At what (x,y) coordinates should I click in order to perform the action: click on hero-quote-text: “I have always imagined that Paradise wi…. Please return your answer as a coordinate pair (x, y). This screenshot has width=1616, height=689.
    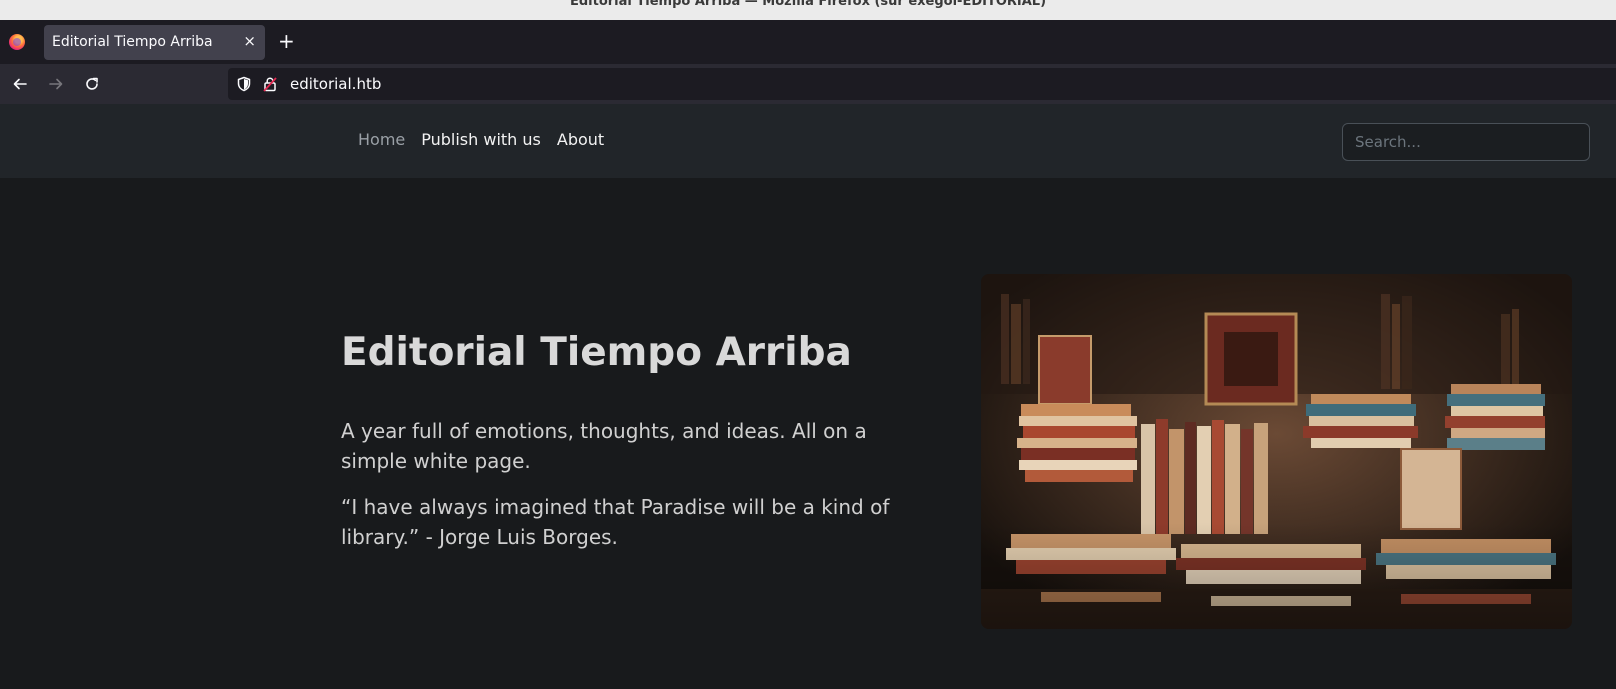
    Looking at the image, I should click on (615, 522).